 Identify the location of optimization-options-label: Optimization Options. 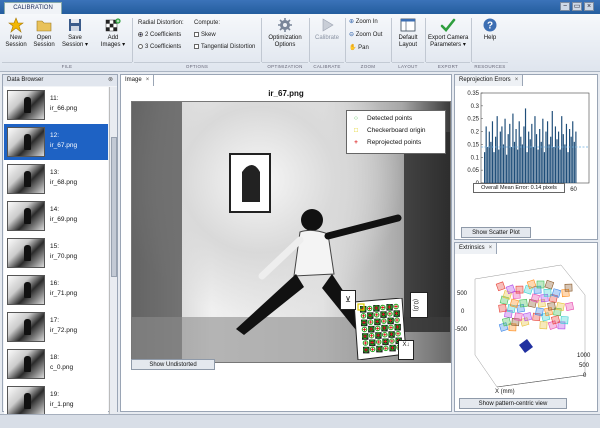
(285, 41).